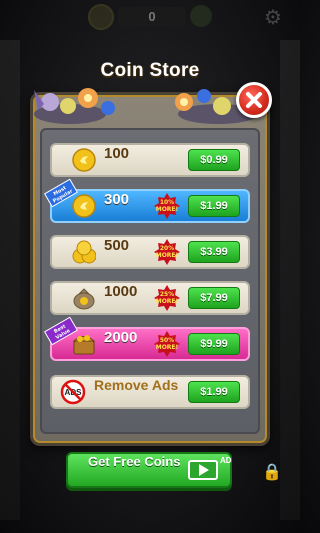 The image size is (320, 533). What do you see at coordinates (167, 206) in the screenshot?
I see `bonus-badge: 10% MORE!` at bounding box center [167, 206].